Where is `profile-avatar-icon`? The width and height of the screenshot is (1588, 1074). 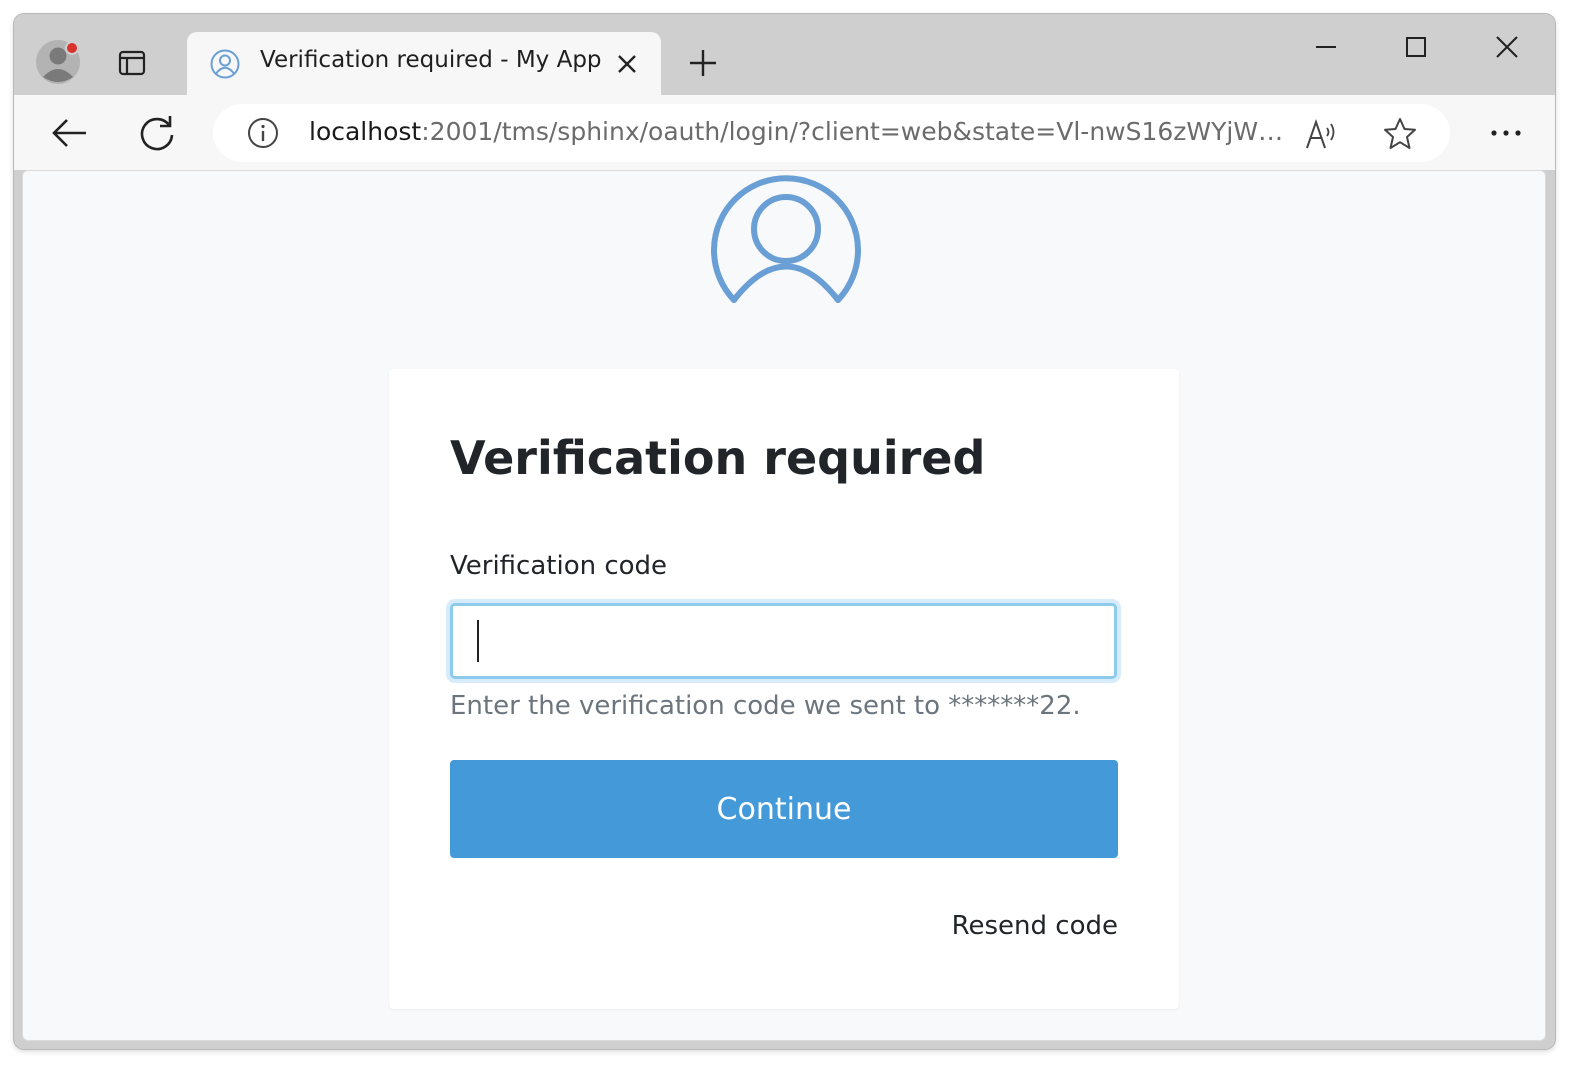 profile-avatar-icon is located at coordinates (58, 62).